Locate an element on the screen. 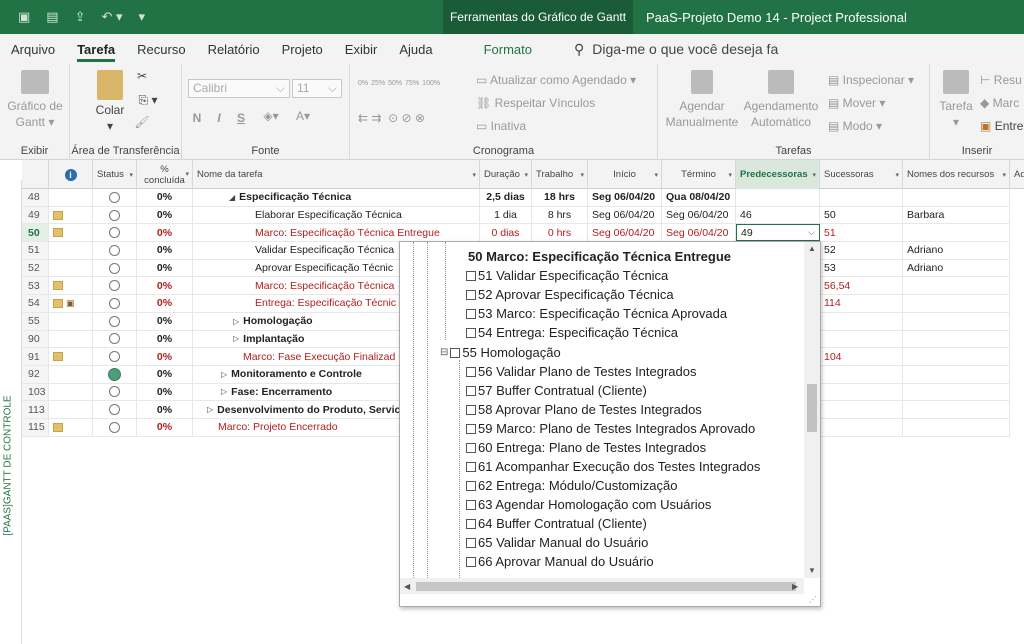 The height and width of the screenshot is (644, 1024). row-finish: Seg 06/04/20 is located at coordinates (699, 233).